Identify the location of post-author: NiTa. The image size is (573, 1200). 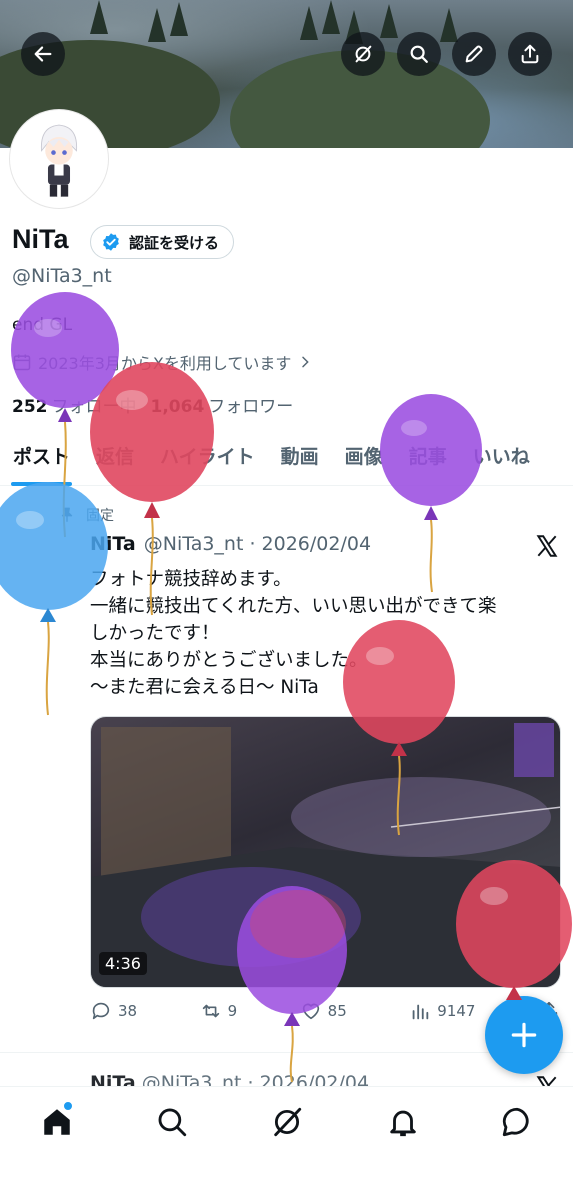
(113, 544).